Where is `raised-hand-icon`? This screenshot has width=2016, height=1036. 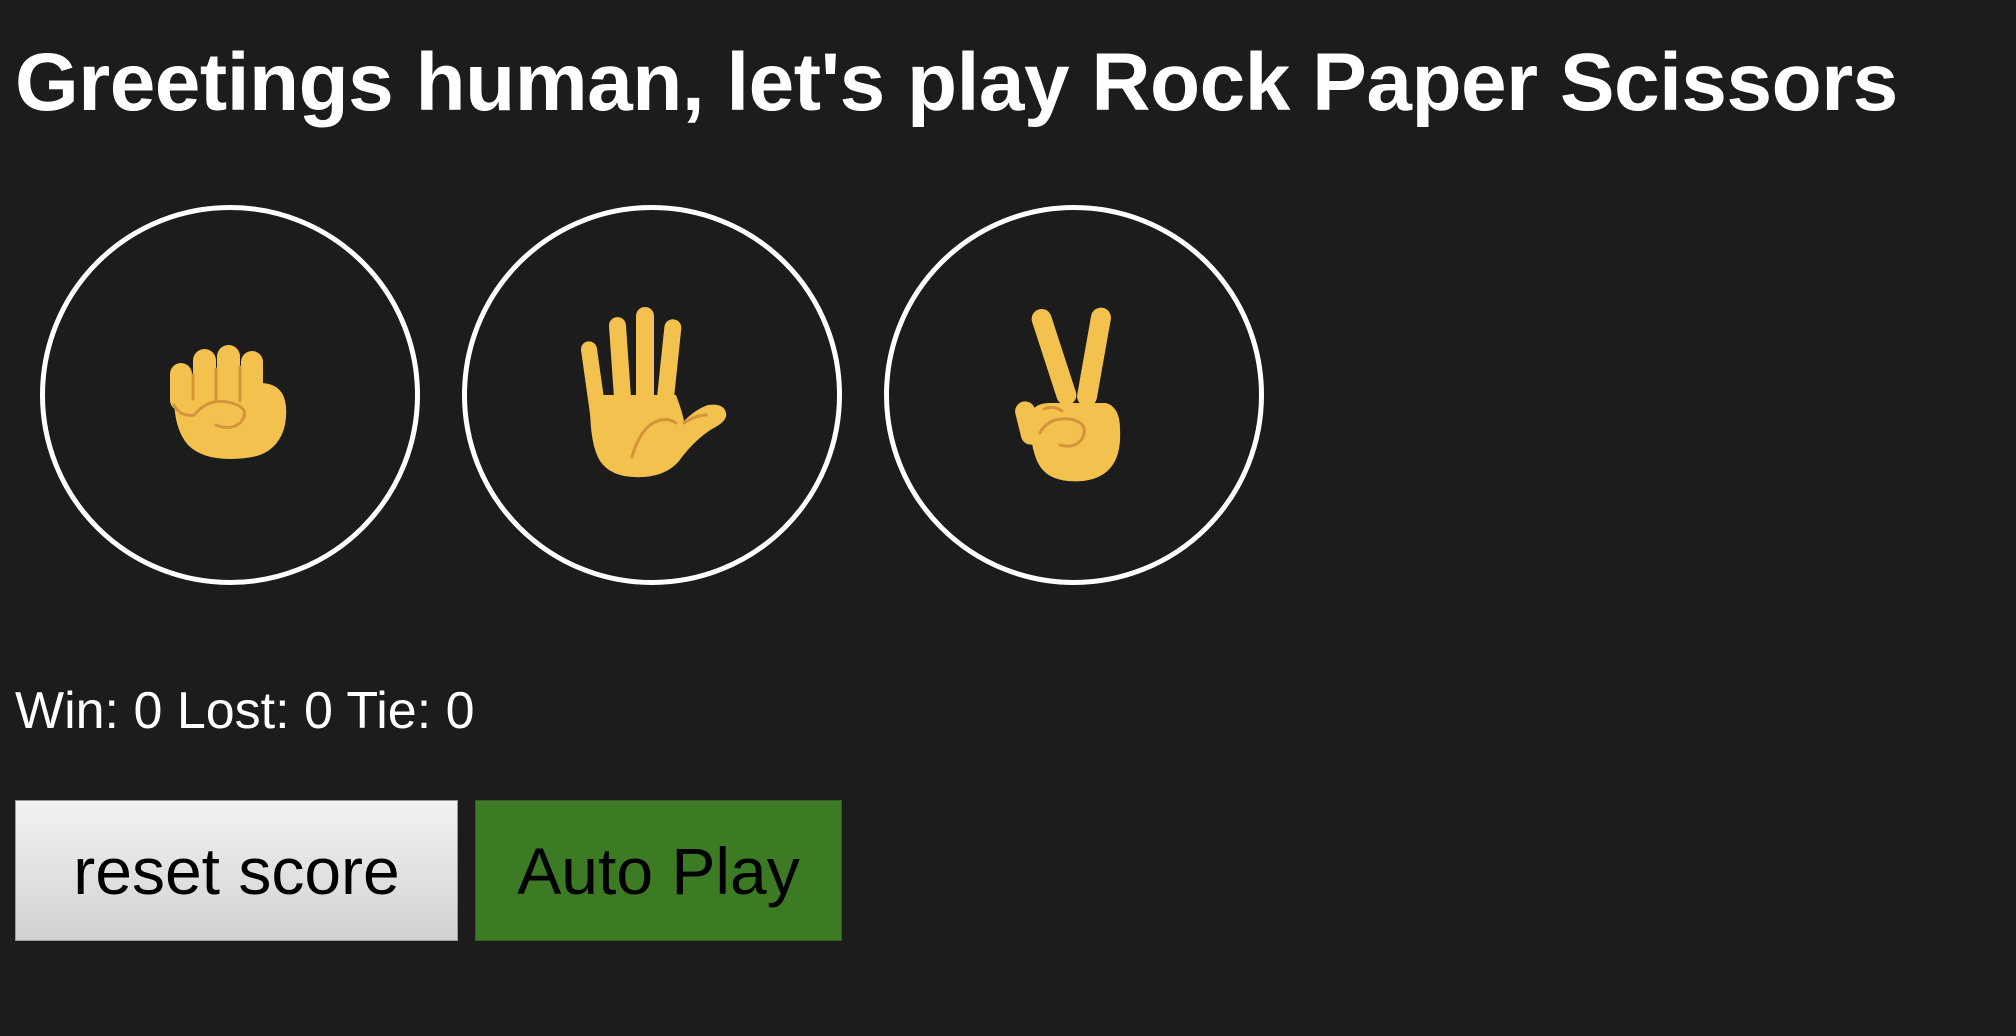 raised-hand-icon is located at coordinates (653, 392).